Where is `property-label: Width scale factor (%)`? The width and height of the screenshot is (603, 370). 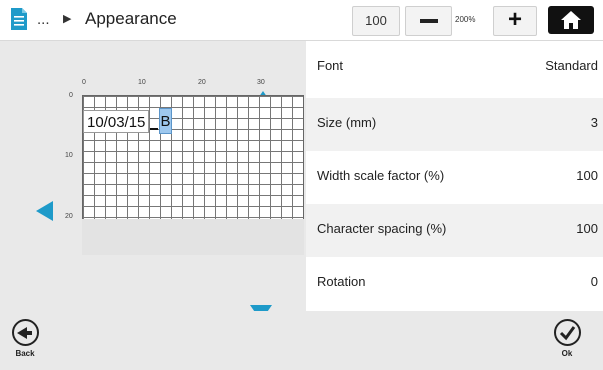 property-label: Width scale factor (%) is located at coordinates (381, 175).